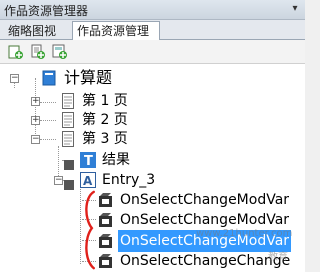  Describe the element at coordinates (46, 11) in the screenshot. I see `panel-title: 作品资源管理器` at that location.